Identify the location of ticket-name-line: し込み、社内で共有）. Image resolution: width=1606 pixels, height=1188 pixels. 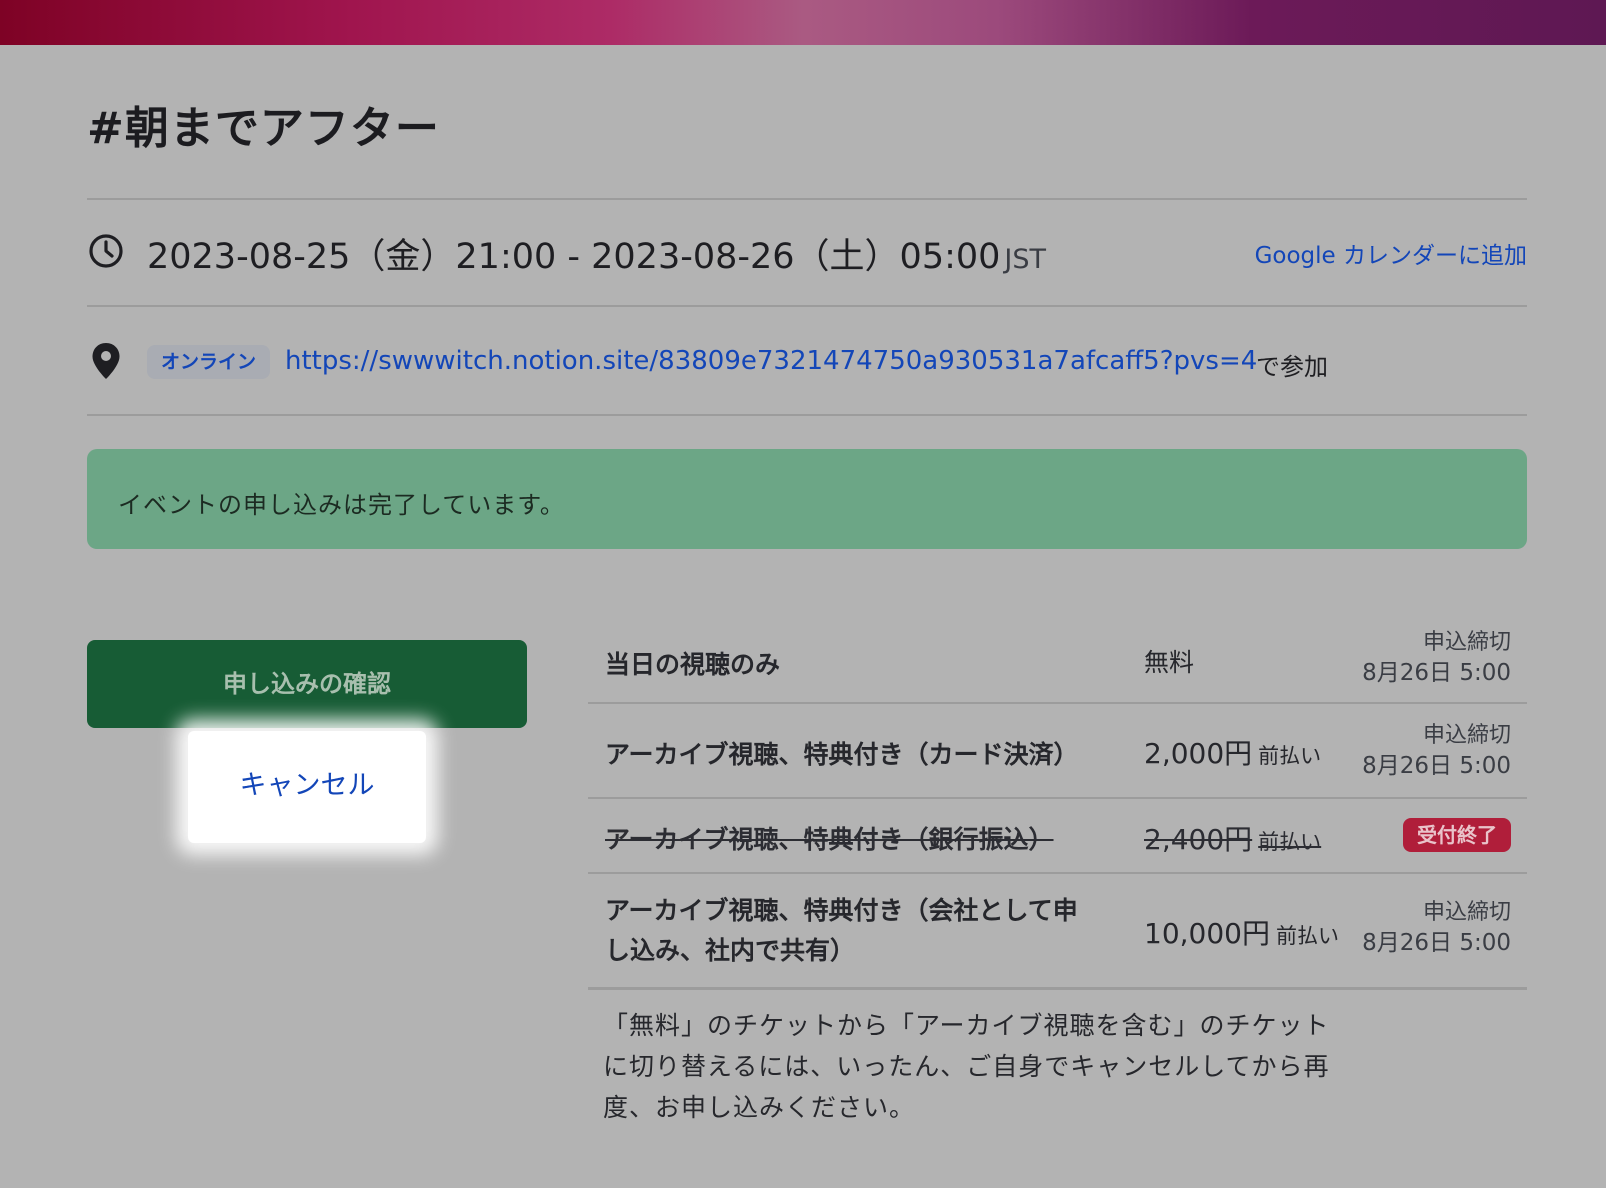
(730, 950).